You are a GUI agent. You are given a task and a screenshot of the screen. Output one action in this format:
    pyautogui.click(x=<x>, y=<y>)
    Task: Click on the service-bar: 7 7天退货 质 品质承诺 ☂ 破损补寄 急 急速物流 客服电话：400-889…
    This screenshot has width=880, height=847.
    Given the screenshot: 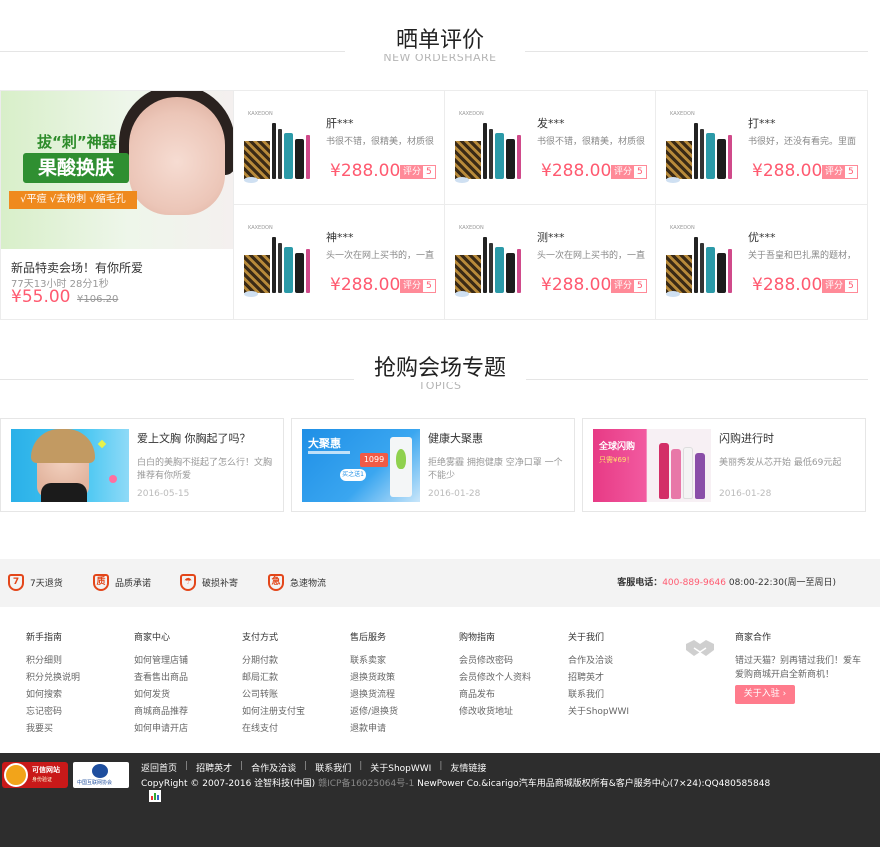 What is the action you would take?
    pyautogui.click(x=440, y=583)
    